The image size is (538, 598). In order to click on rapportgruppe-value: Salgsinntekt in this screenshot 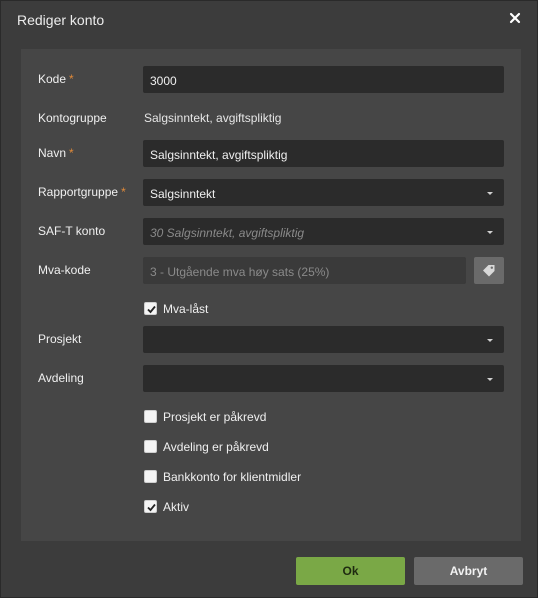, I will do `click(183, 194)`.